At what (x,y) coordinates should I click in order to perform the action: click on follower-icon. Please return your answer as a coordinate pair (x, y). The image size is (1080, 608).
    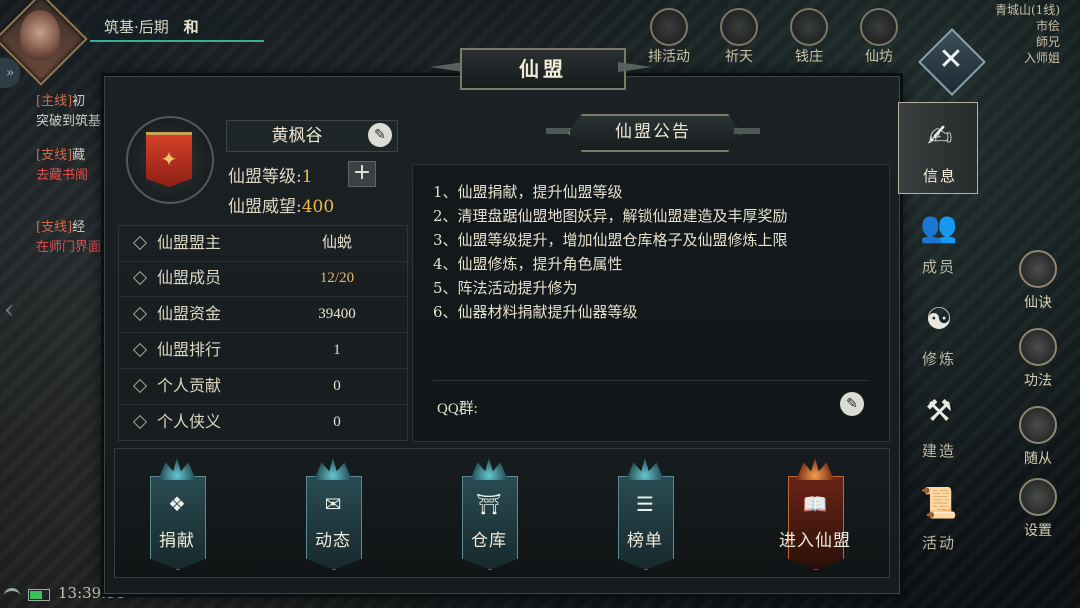
    Looking at the image, I should click on (1038, 425).